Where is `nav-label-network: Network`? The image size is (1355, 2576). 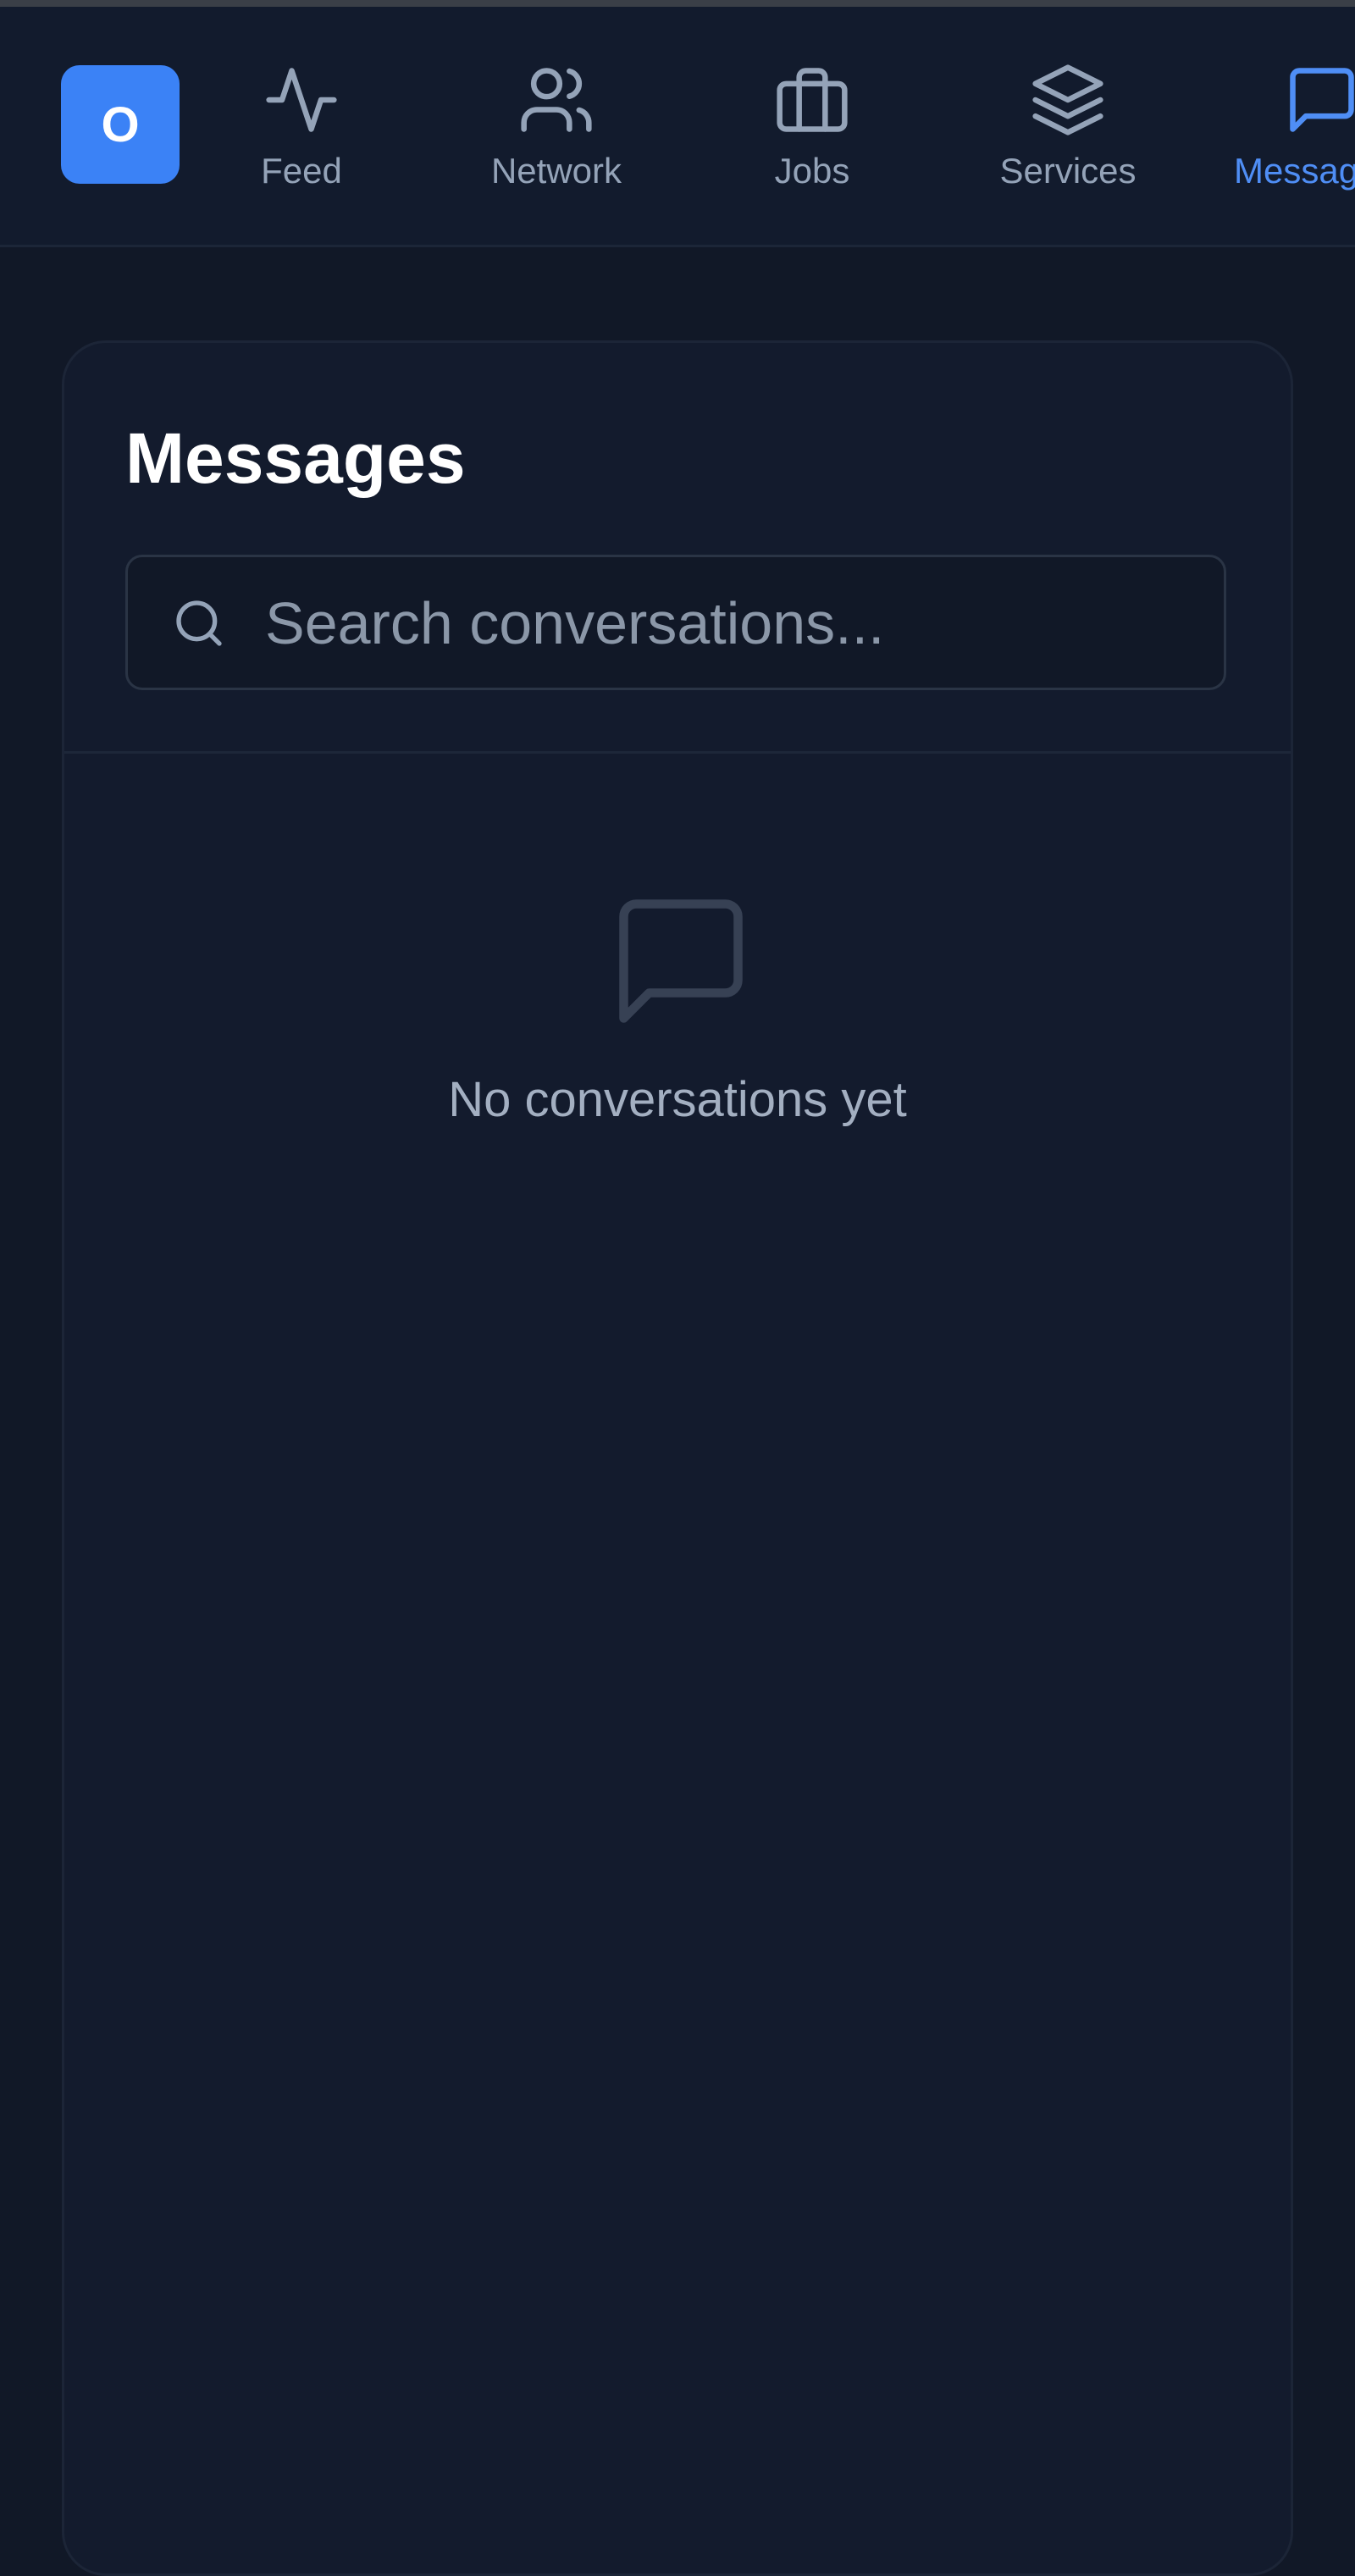
nav-label-network: Network is located at coordinates (556, 171).